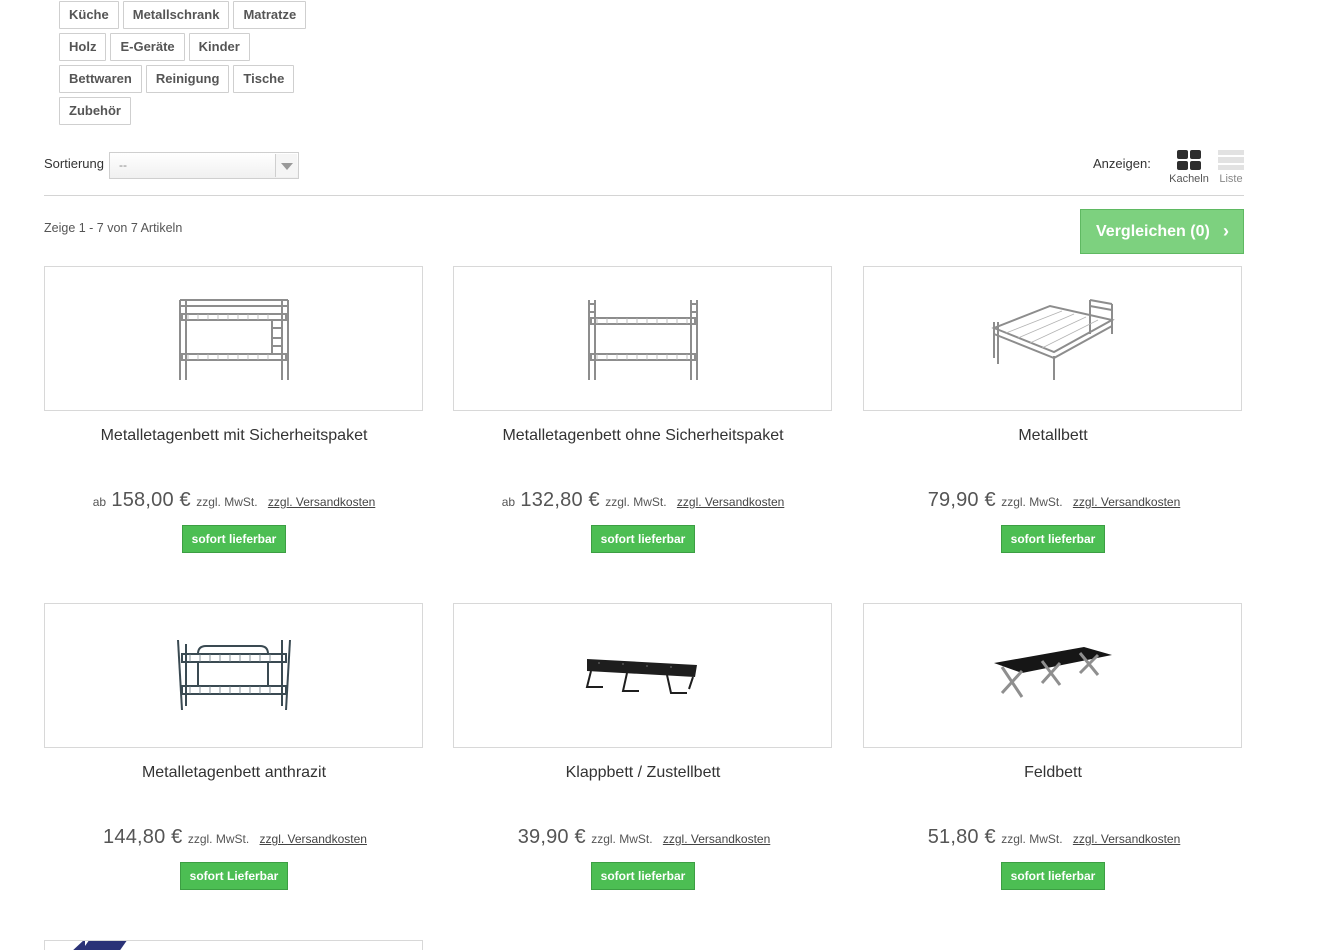 The image size is (1339, 950). I want to click on brand-logo-icon, so click(104, 945).